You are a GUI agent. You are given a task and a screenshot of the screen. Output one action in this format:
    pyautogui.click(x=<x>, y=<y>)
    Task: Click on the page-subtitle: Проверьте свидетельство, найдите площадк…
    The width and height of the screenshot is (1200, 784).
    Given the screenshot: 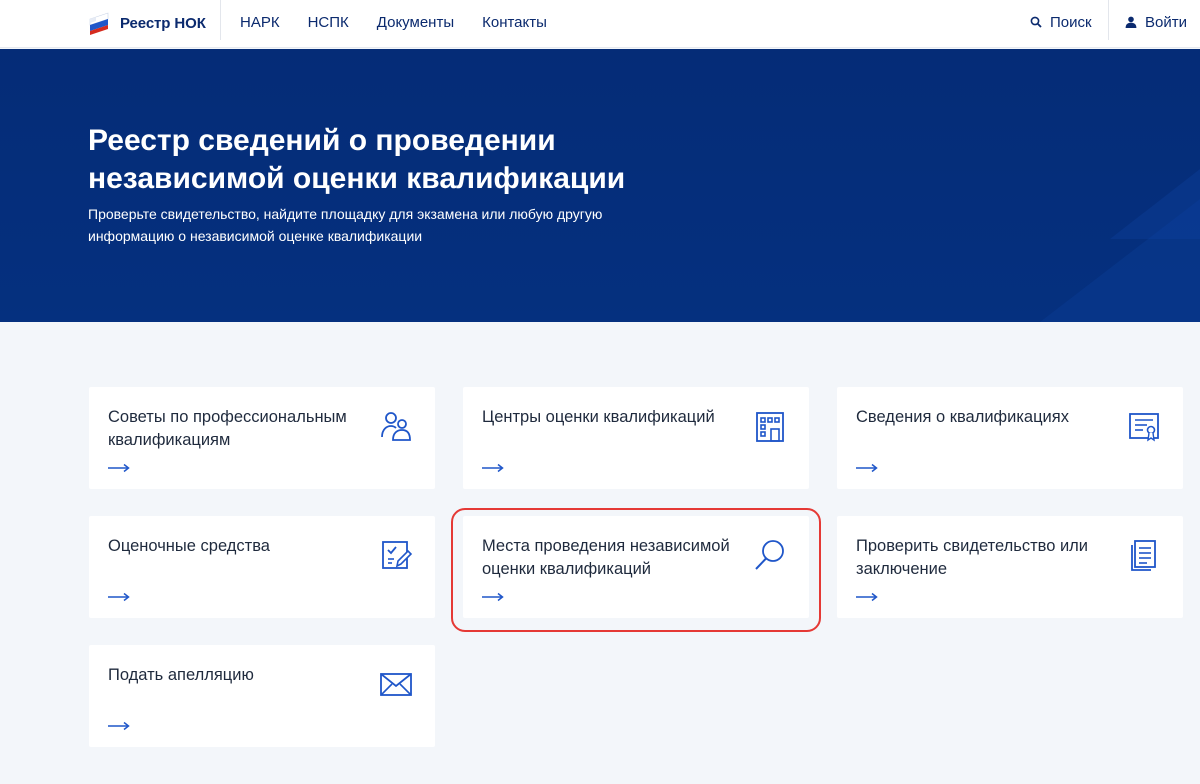 What is the action you would take?
    pyautogui.click(x=345, y=225)
    